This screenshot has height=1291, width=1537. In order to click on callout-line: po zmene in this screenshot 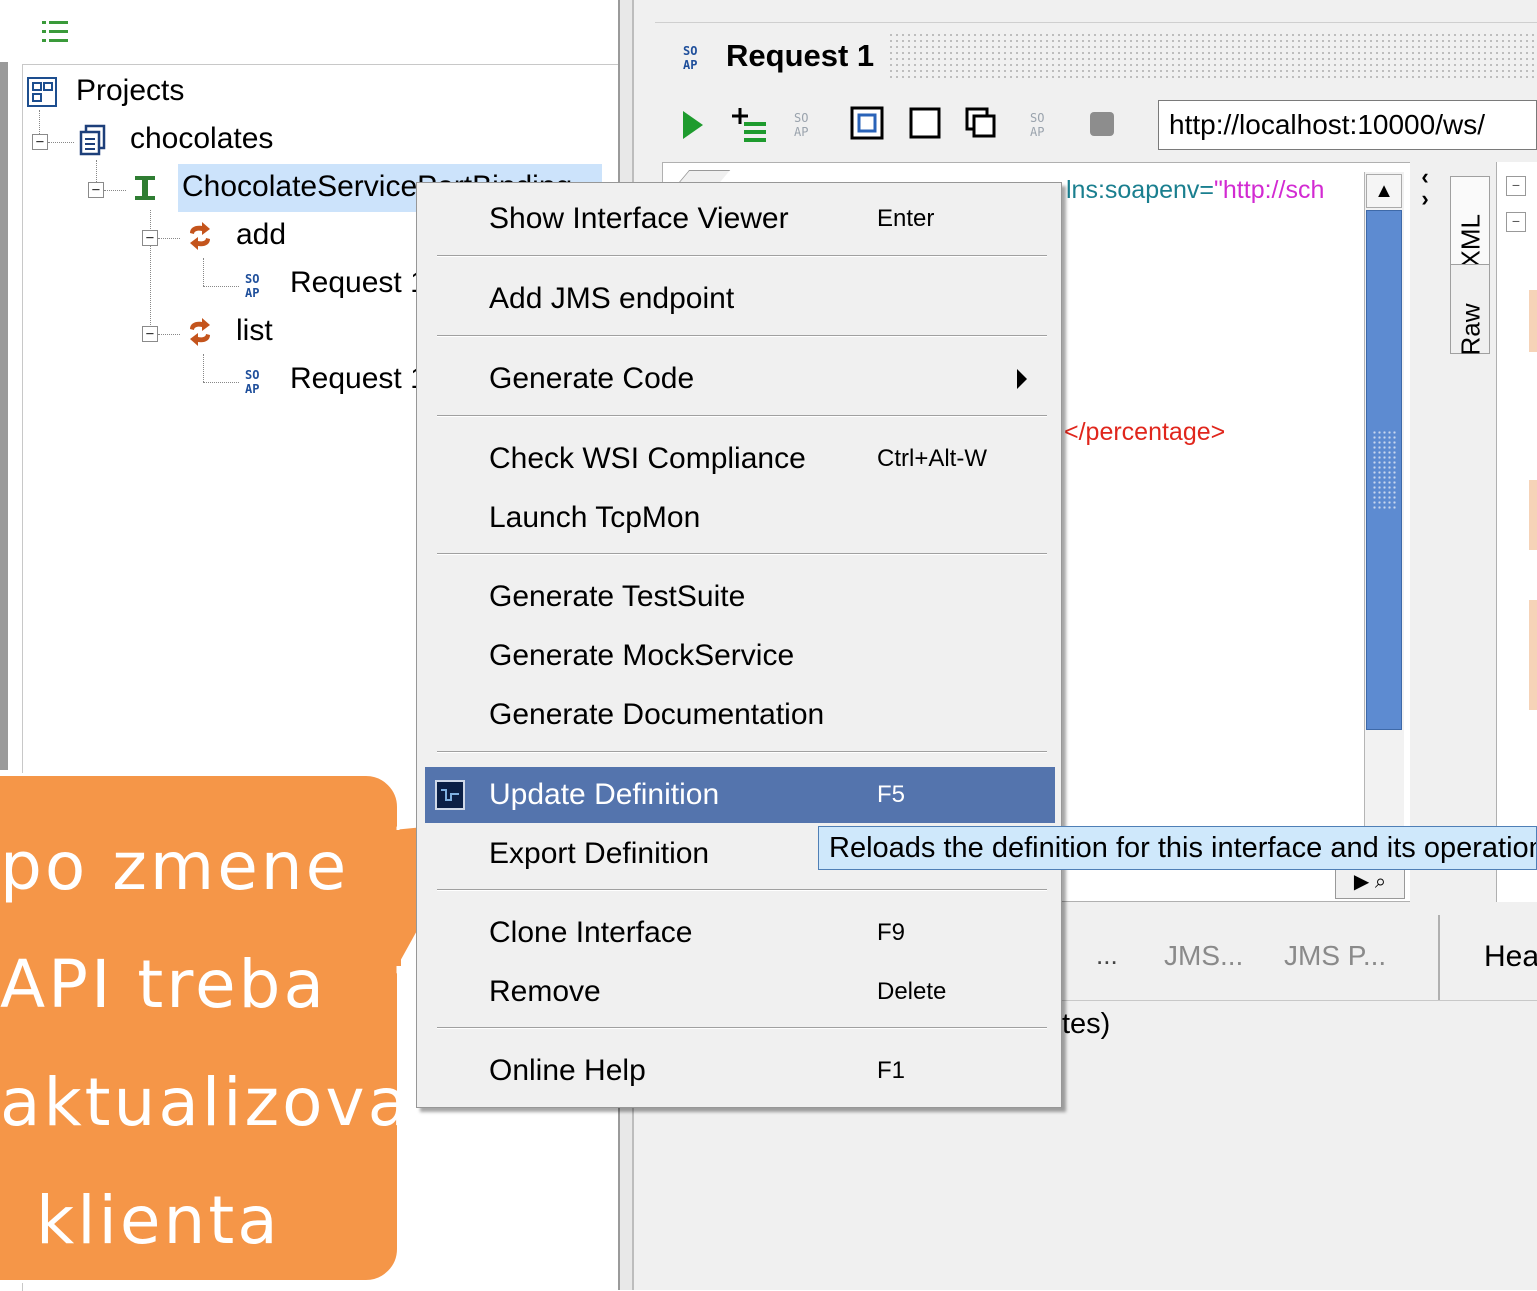, I will do `click(175, 866)`.